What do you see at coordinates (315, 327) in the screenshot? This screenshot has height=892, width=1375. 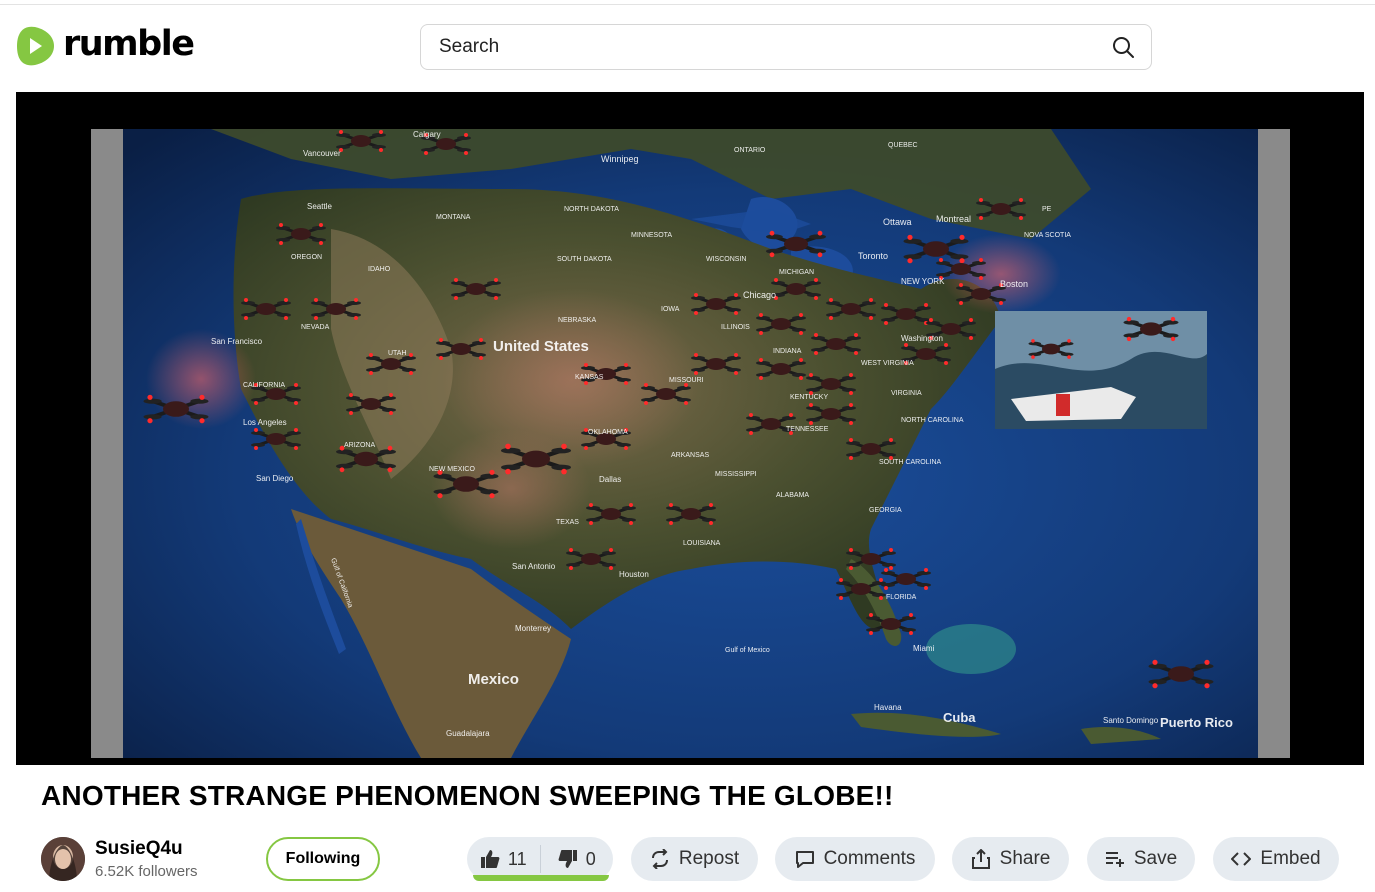 I see `svg-text: NEVADA` at bounding box center [315, 327].